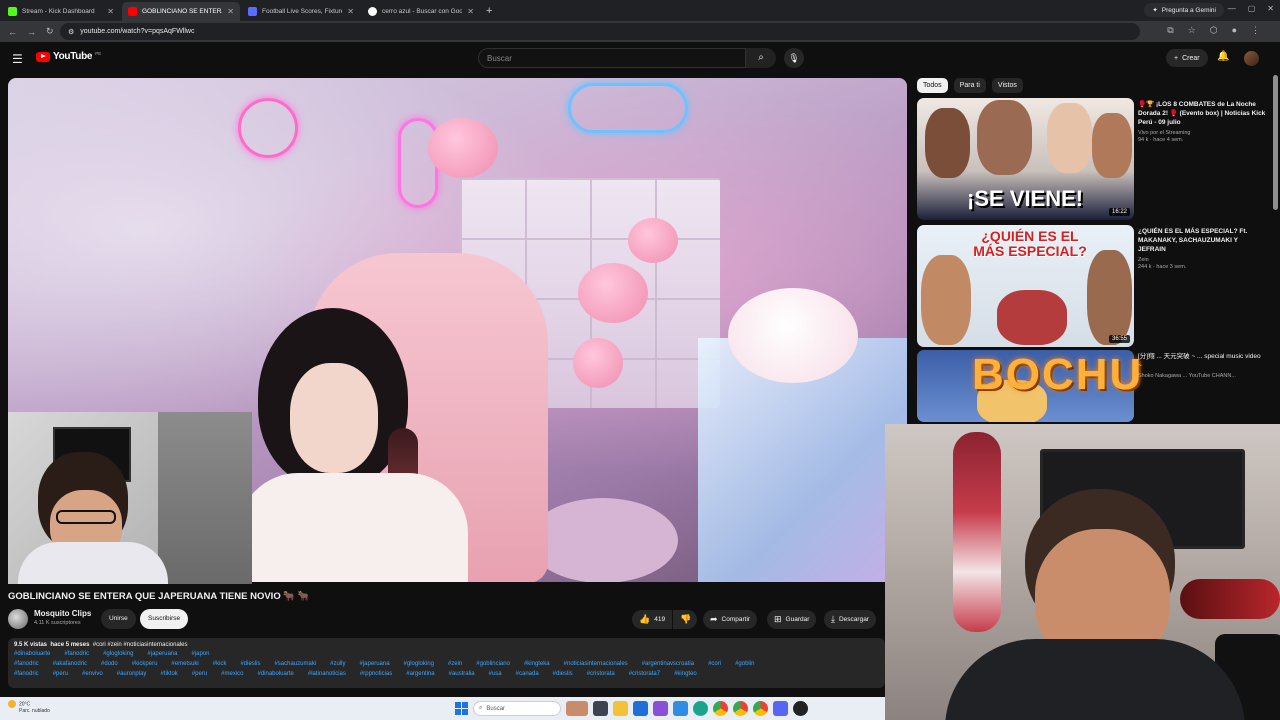 The image size is (1280, 720). I want to click on notifications-bell-icon: 🔔, so click(1223, 56).